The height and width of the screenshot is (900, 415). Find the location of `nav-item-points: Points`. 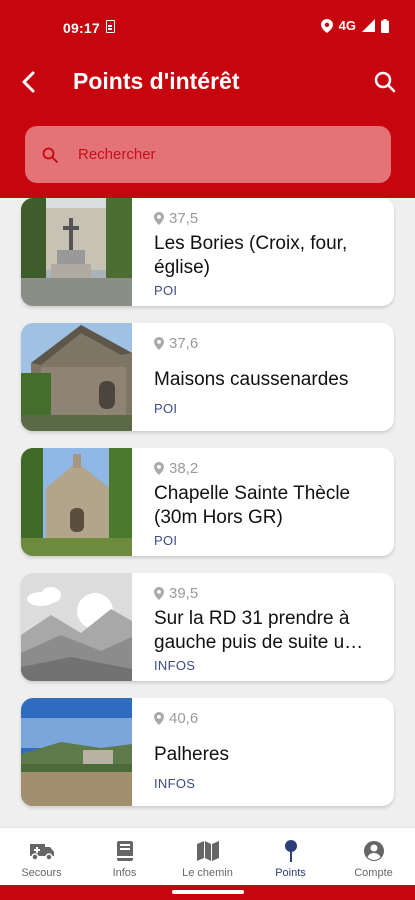

nav-item-points: Points is located at coordinates (290, 856).